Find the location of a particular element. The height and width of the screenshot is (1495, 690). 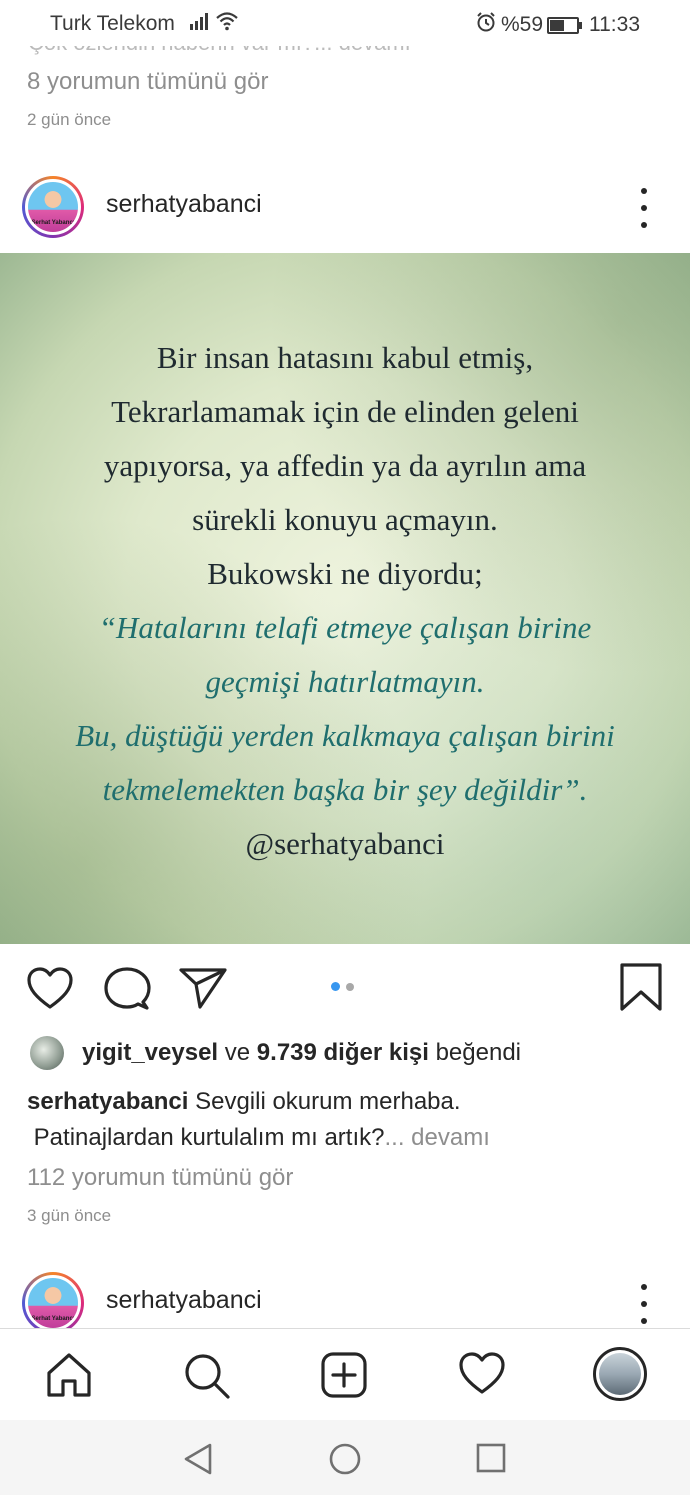

post-actions is located at coordinates (345, 989).